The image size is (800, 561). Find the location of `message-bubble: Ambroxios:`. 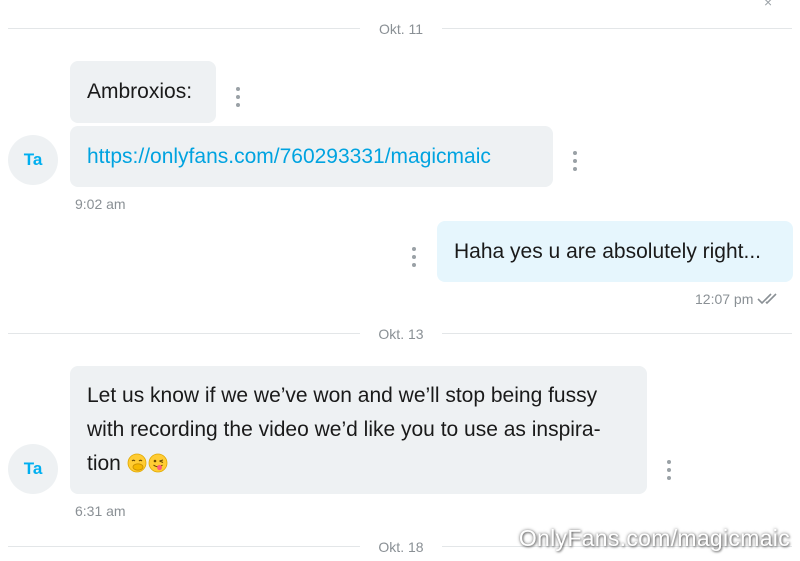

message-bubble: Ambroxios: is located at coordinates (143, 92).